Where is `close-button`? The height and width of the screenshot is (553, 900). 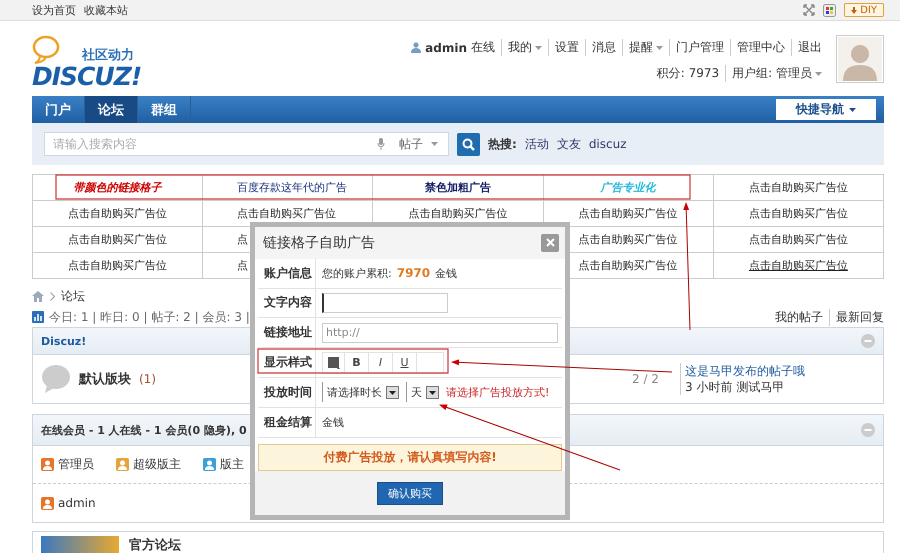
close-button is located at coordinates (550, 243).